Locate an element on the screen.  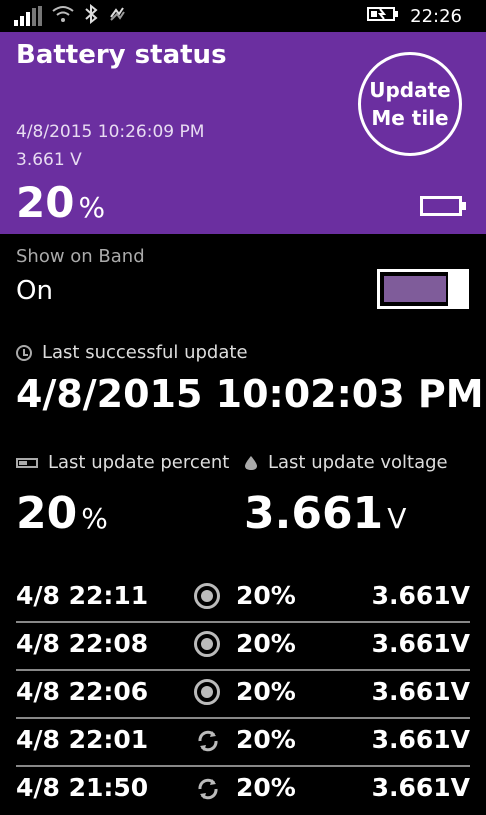
history-time: 4/8 22:08 is located at coordinates (82, 643).